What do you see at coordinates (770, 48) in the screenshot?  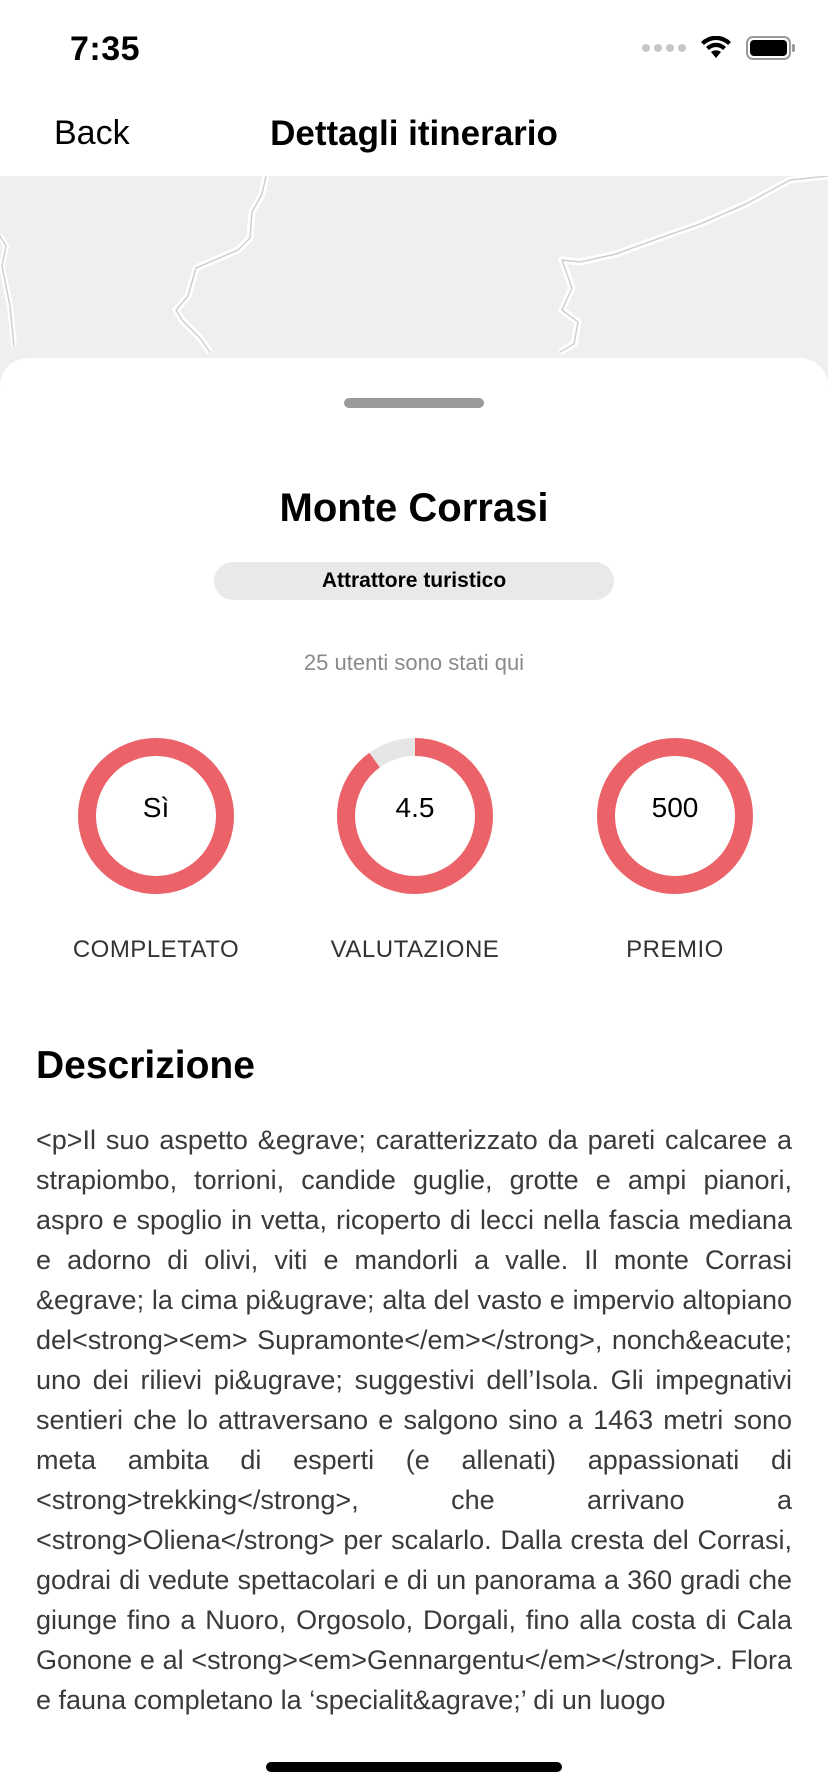 I see `battery-icon` at bounding box center [770, 48].